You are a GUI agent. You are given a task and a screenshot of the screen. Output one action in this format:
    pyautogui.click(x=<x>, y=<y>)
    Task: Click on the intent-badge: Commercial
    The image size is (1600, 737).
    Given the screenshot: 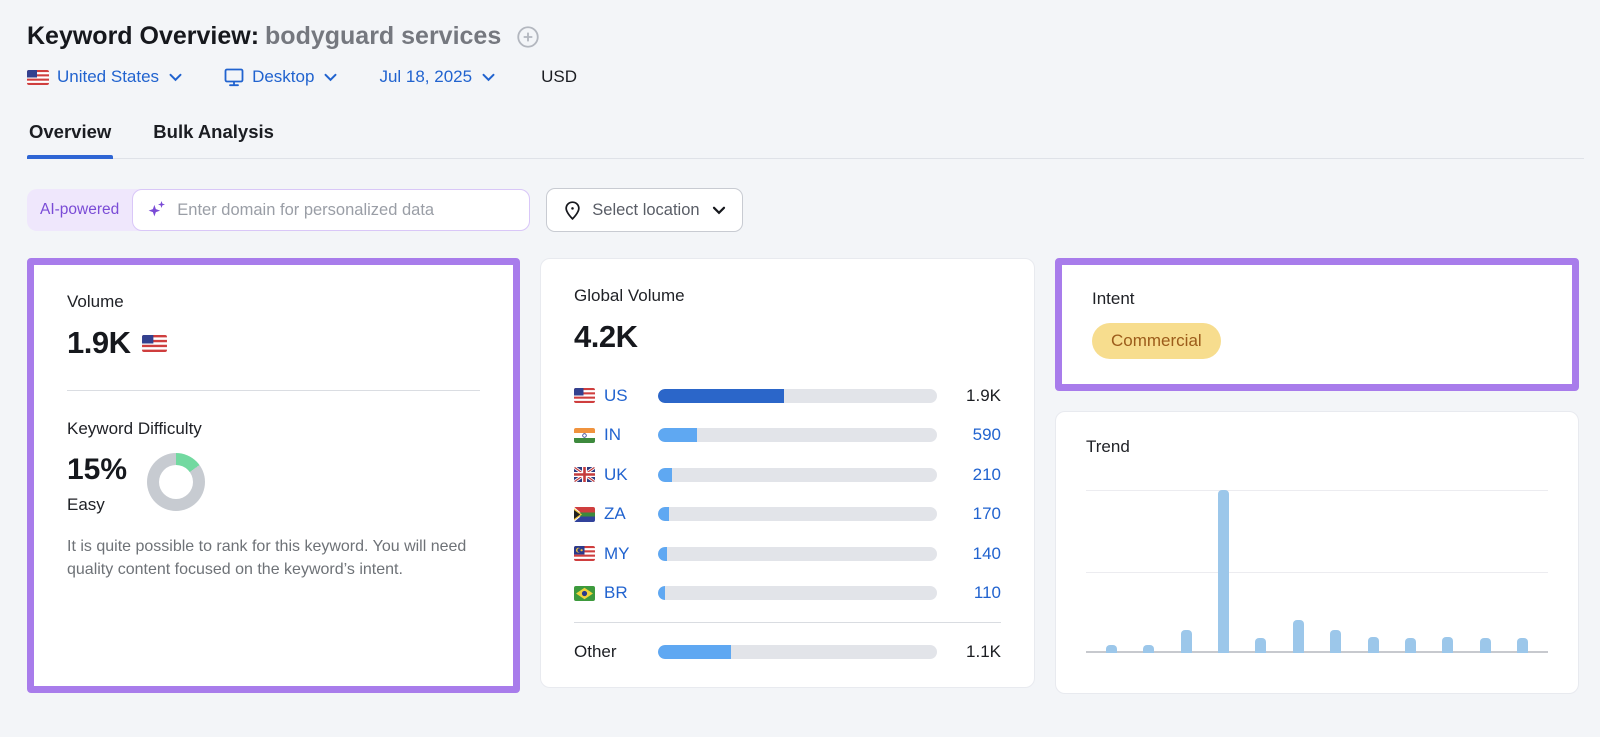 What is the action you would take?
    pyautogui.click(x=1156, y=341)
    